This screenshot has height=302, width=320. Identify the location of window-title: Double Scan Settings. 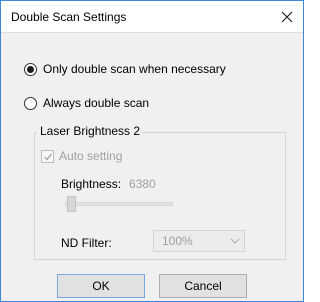
(69, 17).